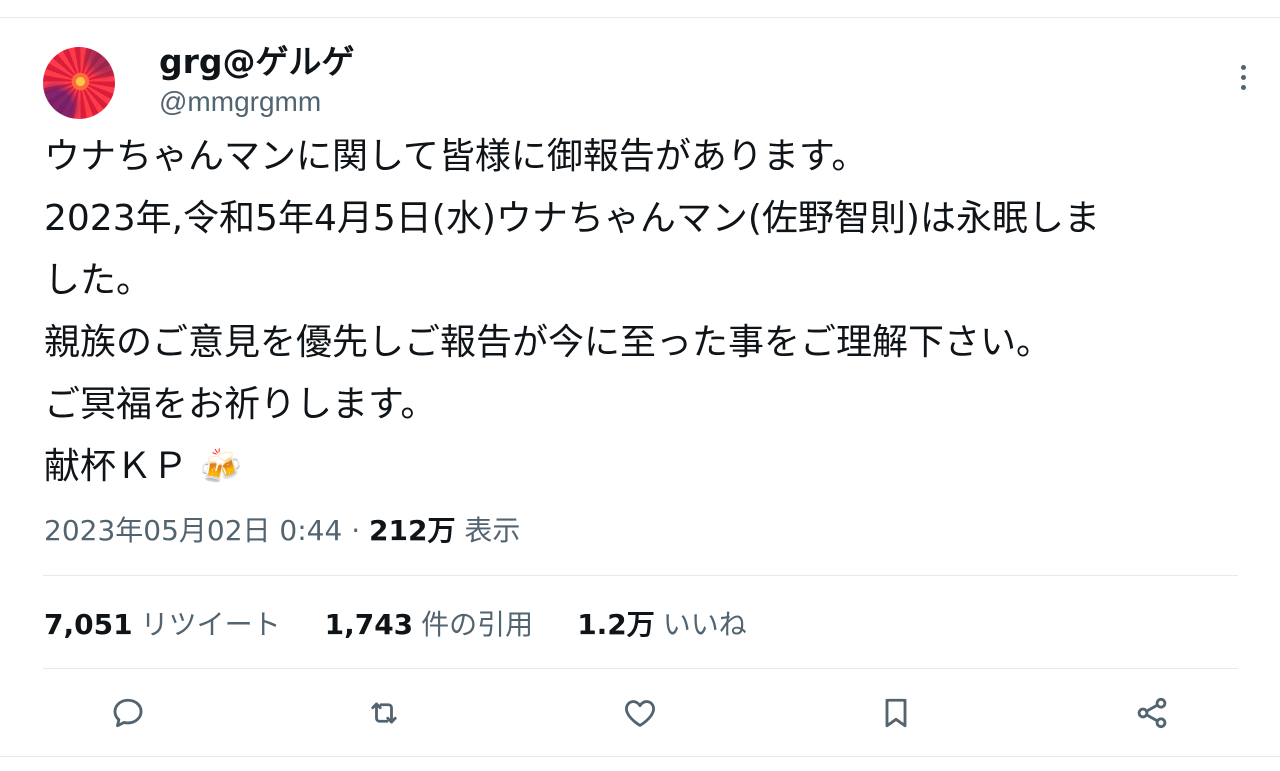  I want to click on beer-emoji-icon: 🍻, so click(220, 467).